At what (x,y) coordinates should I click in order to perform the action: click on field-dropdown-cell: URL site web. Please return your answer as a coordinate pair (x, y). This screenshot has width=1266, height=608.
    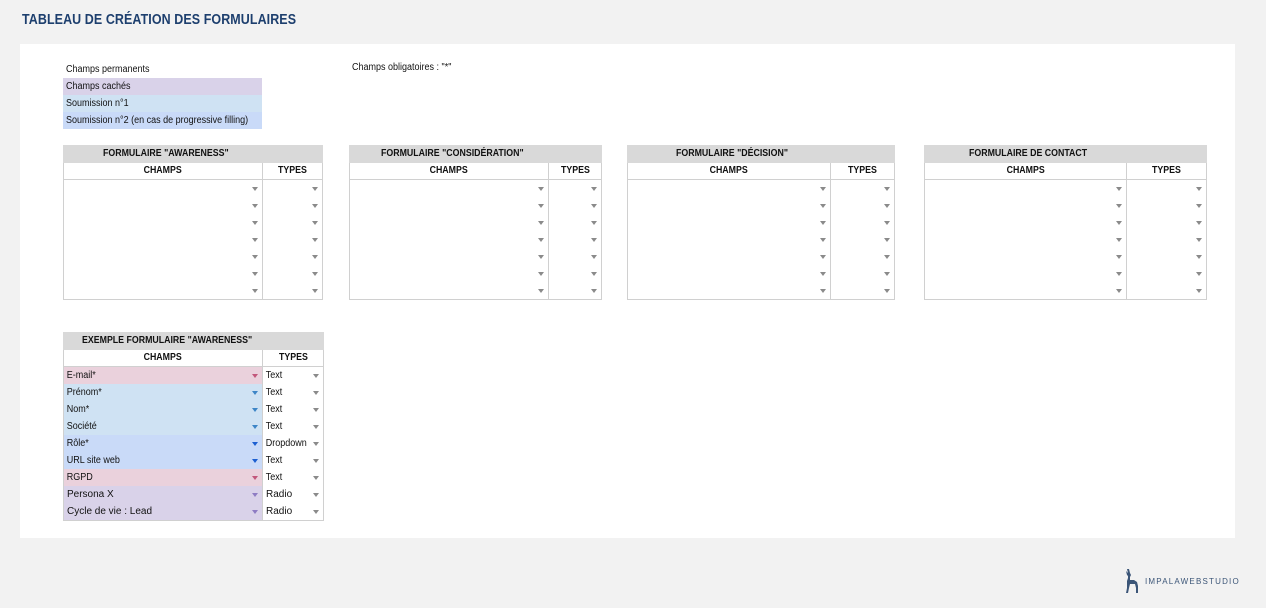
    Looking at the image, I should click on (163, 460).